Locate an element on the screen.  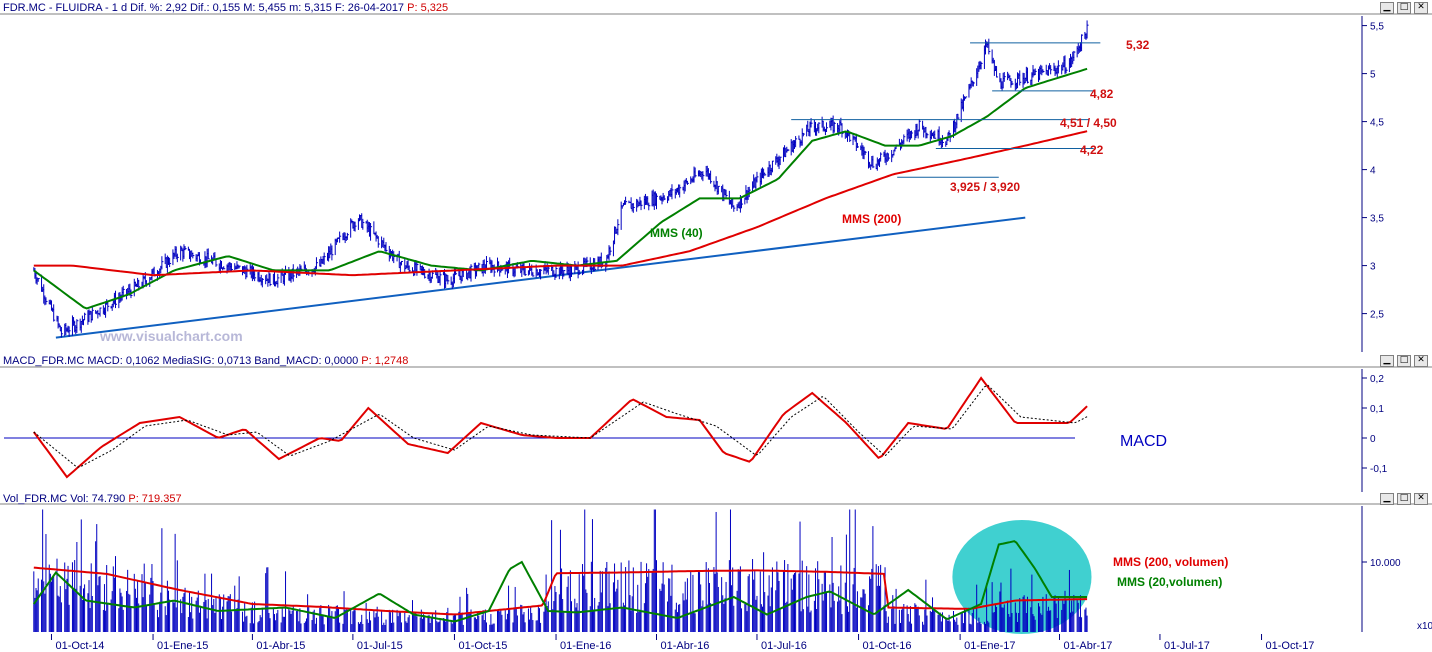
x-tick-label: 01-Oct-16 is located at coordinates (887, 646).